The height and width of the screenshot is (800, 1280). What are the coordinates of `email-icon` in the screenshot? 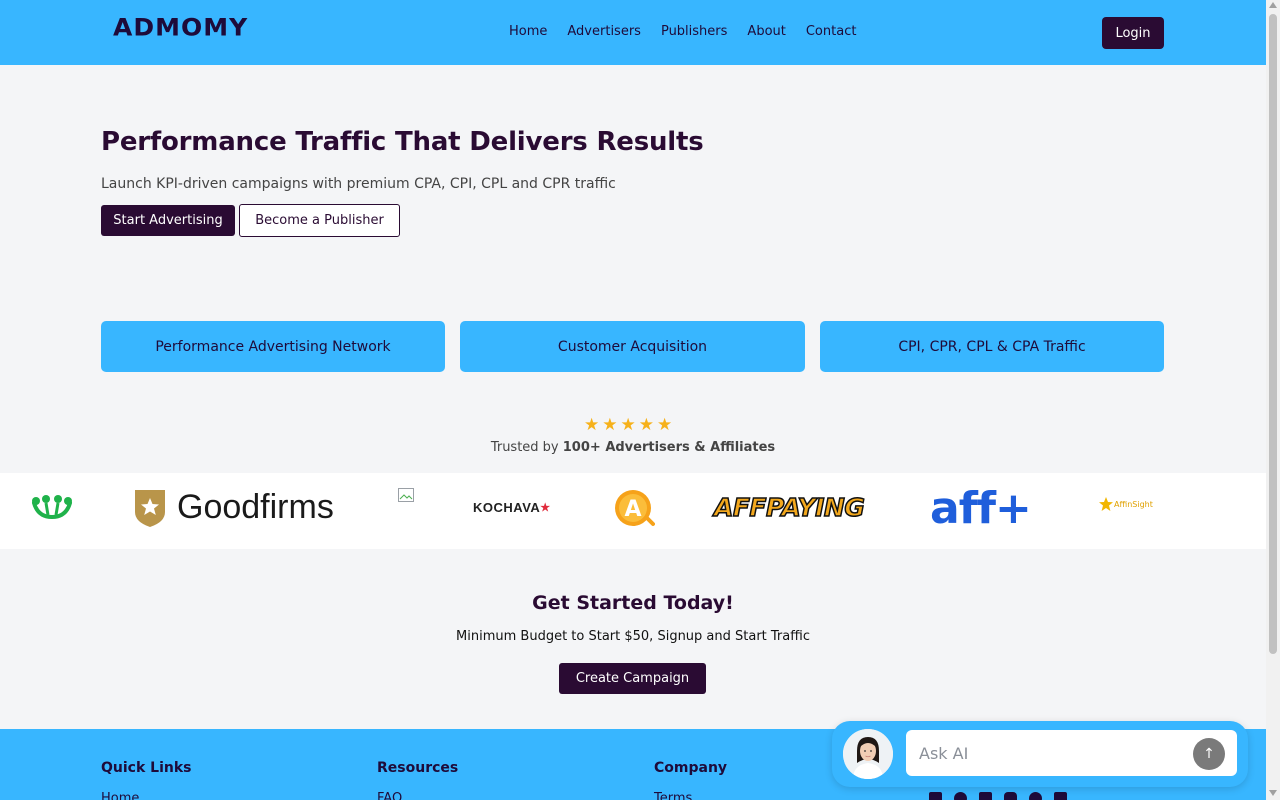 It's located at (1060, 796).